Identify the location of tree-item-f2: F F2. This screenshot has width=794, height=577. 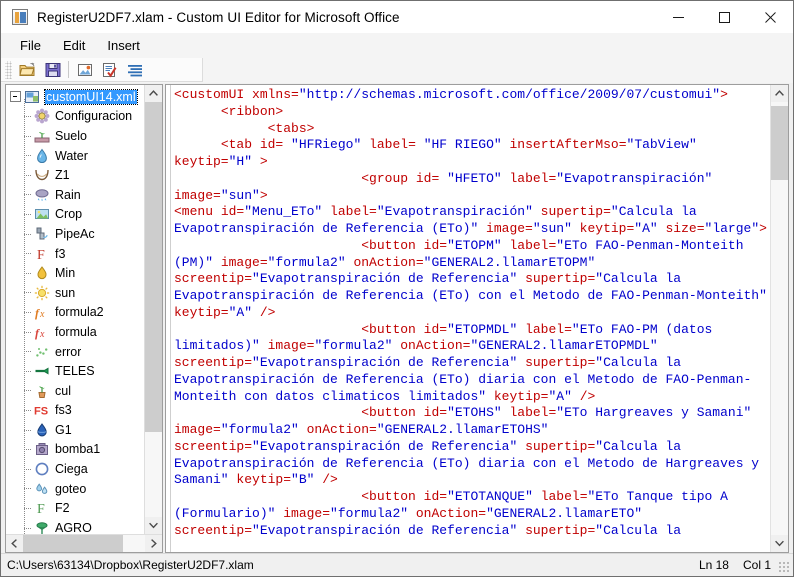
(75, 508).